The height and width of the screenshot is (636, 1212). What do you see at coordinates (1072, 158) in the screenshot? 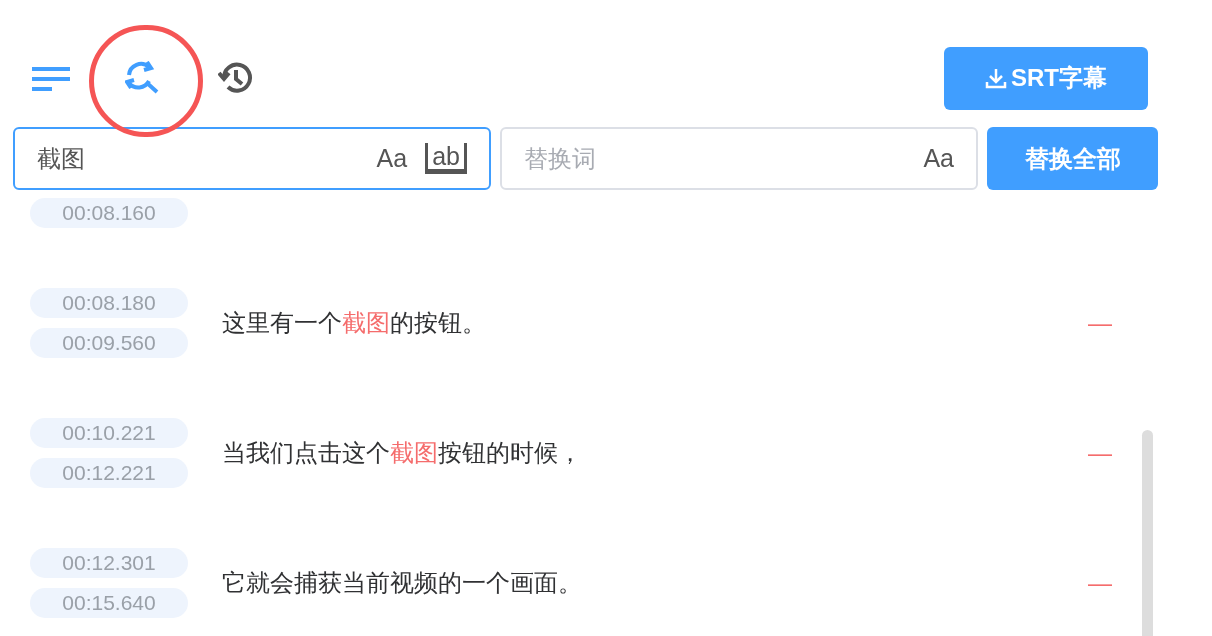
I see `replace-all-button: 替换全部` at bounding box center [1072, 158].